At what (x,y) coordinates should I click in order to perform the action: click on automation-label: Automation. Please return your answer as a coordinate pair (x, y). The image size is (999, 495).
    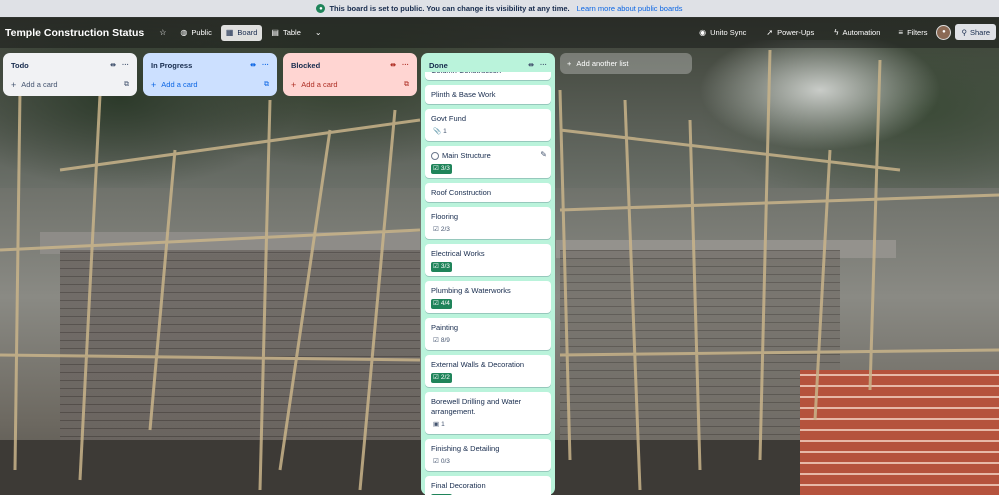
    Looking at the image, I should click on (861, 32).